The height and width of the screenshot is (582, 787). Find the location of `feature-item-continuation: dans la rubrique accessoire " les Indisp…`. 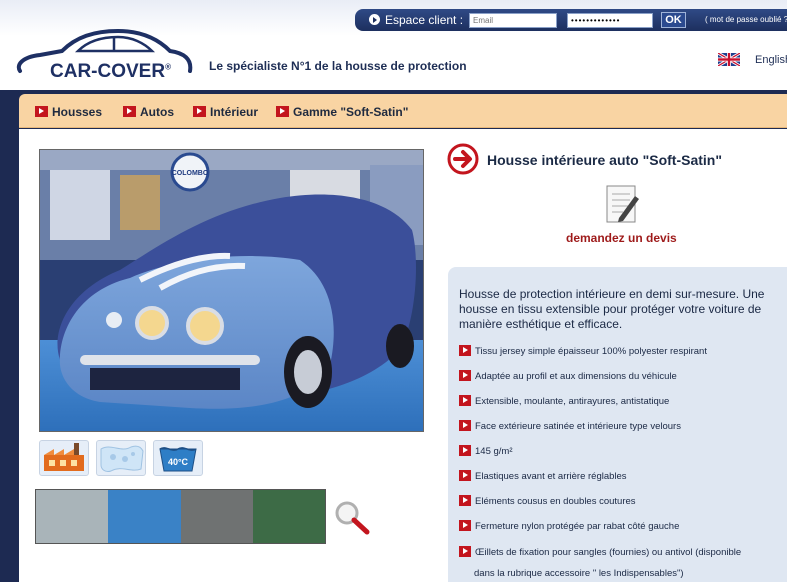

feature-item-continuation: dans la rubrique accessoire " les Indisp… is located at coordinates (579, 573).